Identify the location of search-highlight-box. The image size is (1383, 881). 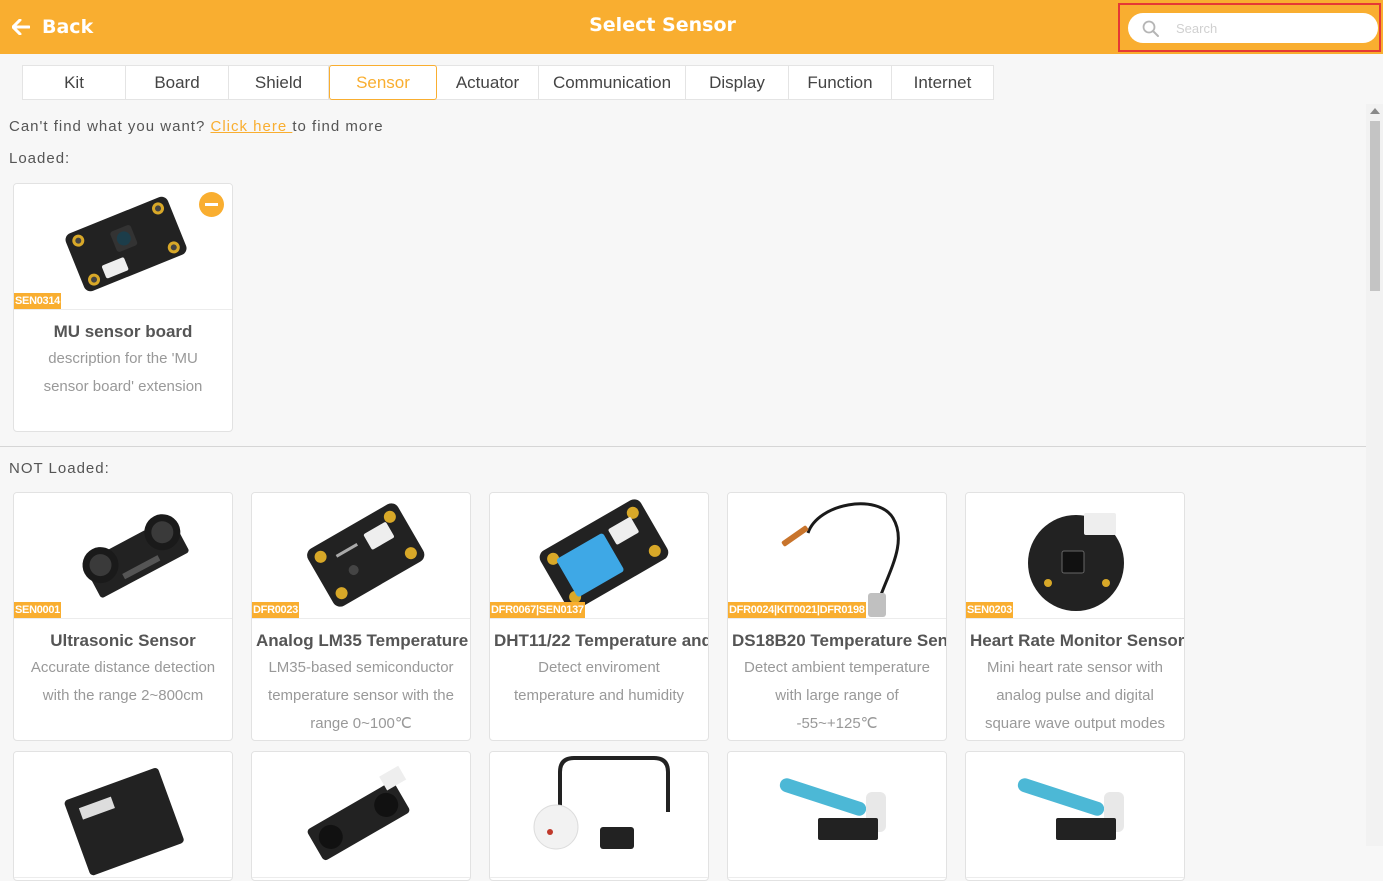
(1249, 27).